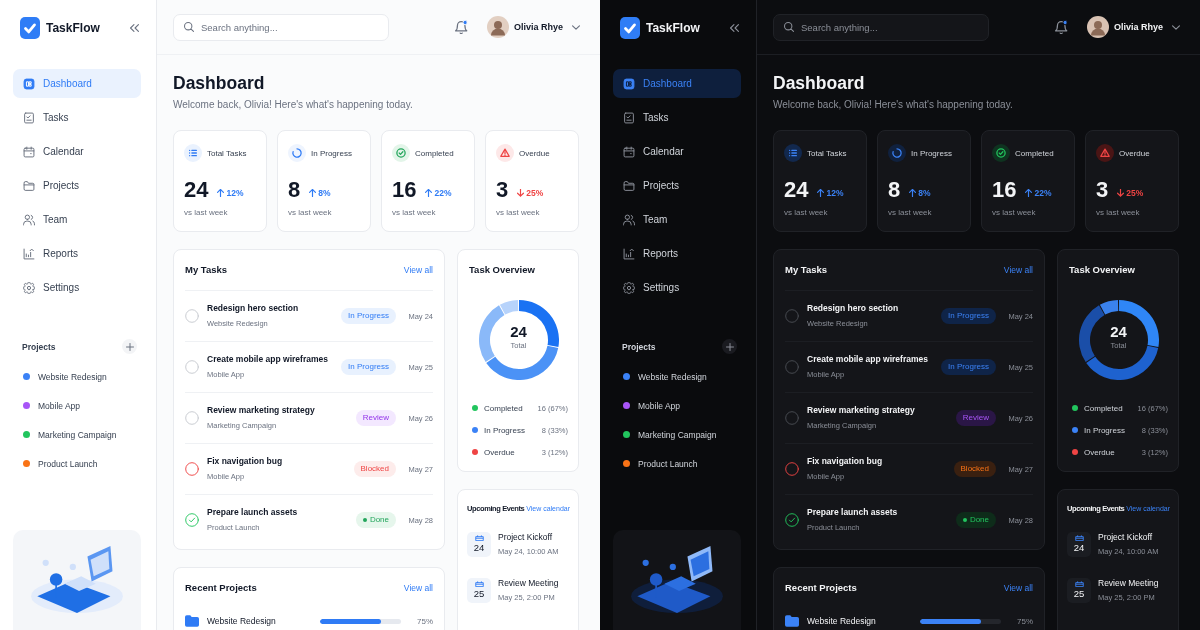 This screenshot has height=630, width=1200. Describe the element at coordinates (235, 193) in the screenshot. I see `stat-change: 12%` at that location.